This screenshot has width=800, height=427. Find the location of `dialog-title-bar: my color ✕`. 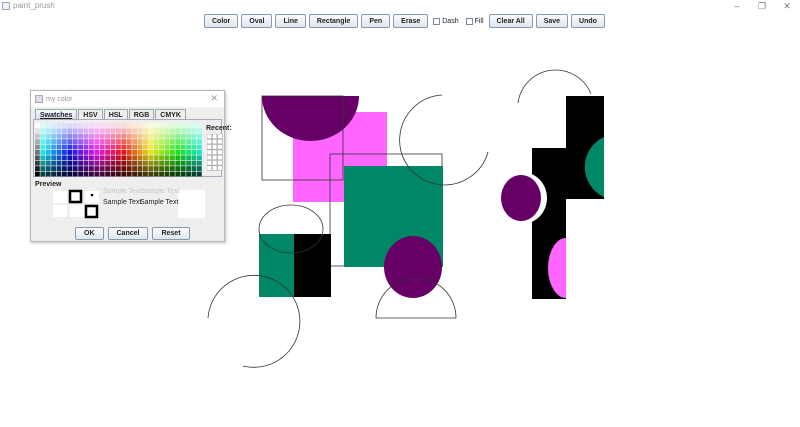

dialog-title-bar: my color ✕ is located at coordinates (127, 99).